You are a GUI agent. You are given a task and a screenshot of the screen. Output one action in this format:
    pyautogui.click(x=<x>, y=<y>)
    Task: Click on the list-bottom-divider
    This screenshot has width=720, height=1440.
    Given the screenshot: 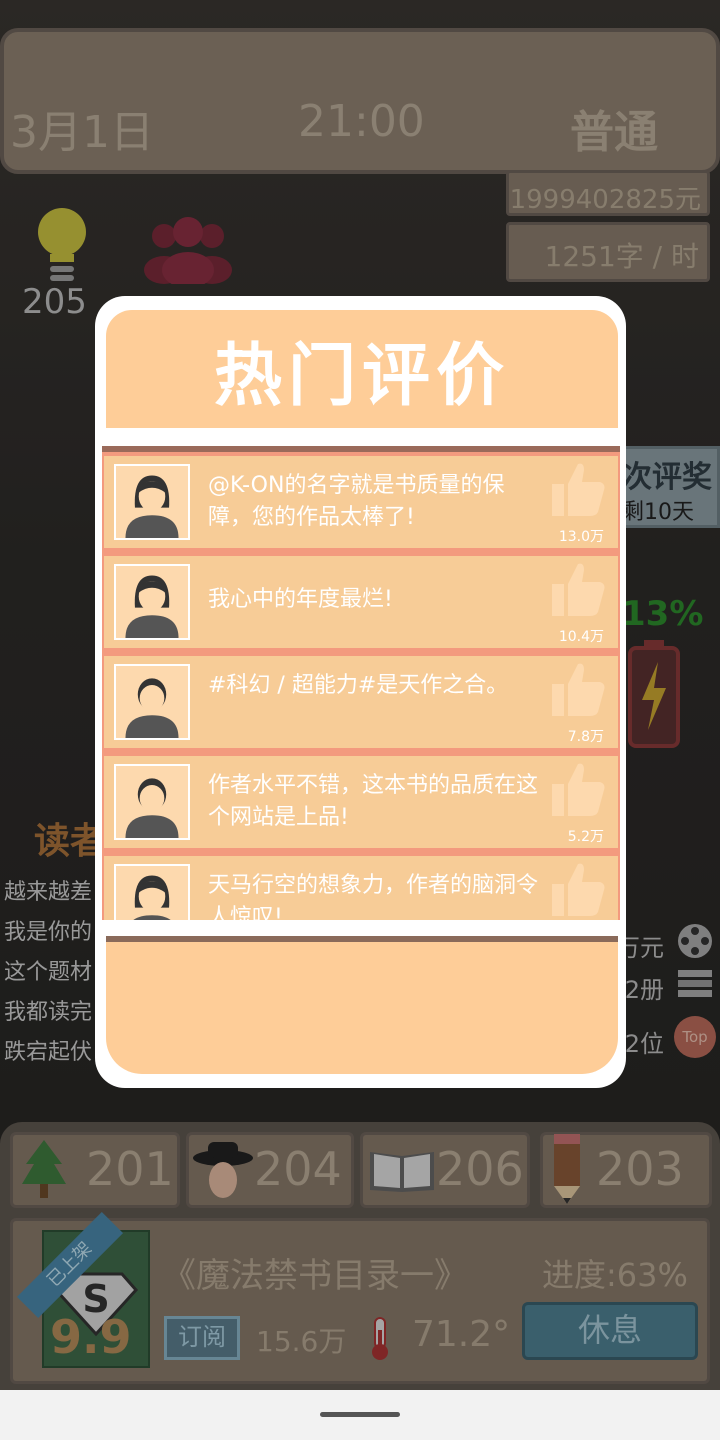 What is the action you would take?
    pyautogui.click(x=362, y=939)
    